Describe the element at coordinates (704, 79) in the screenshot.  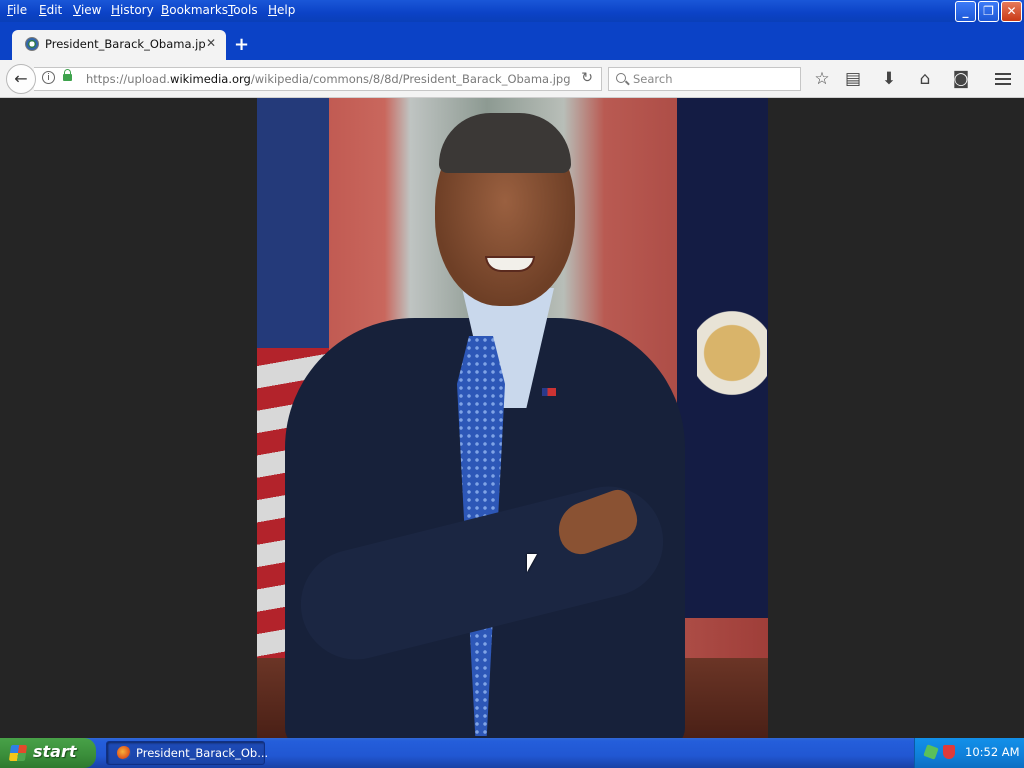
I see `search-box: Search` at that location.